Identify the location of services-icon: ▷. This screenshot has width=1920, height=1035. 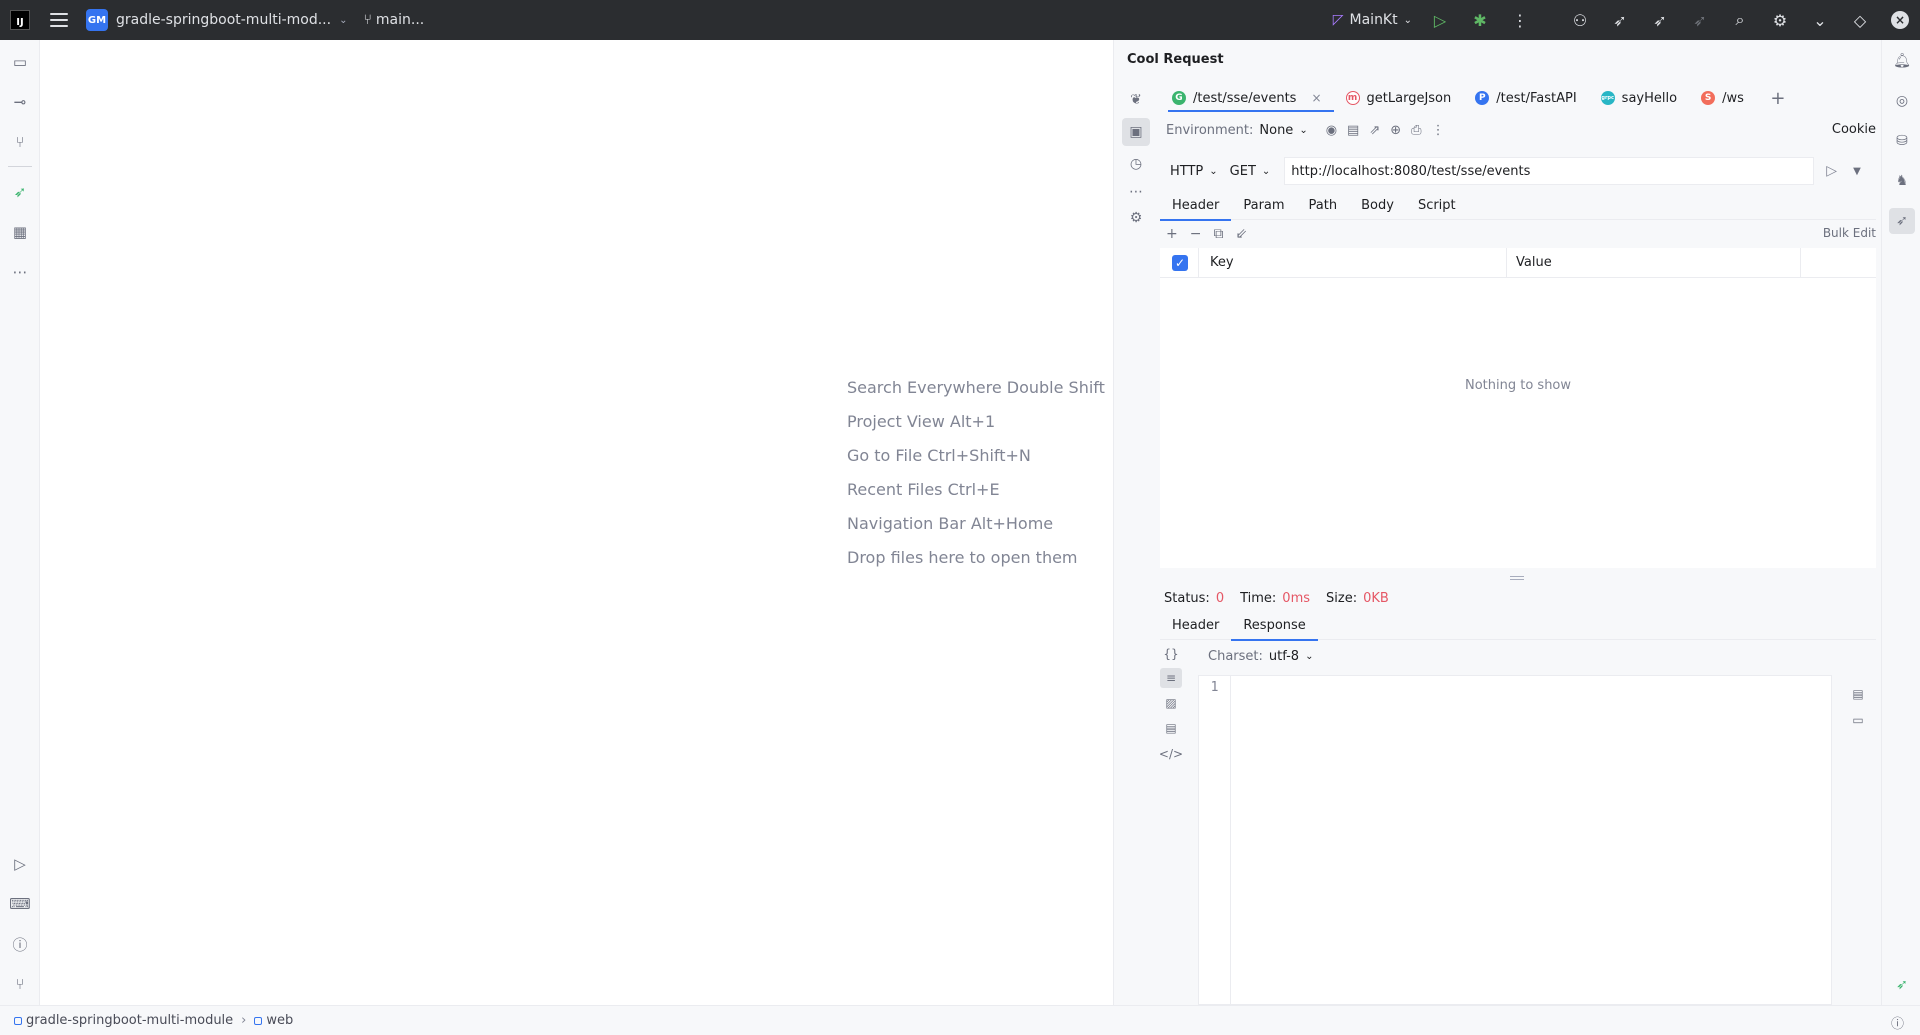
(20, 864).